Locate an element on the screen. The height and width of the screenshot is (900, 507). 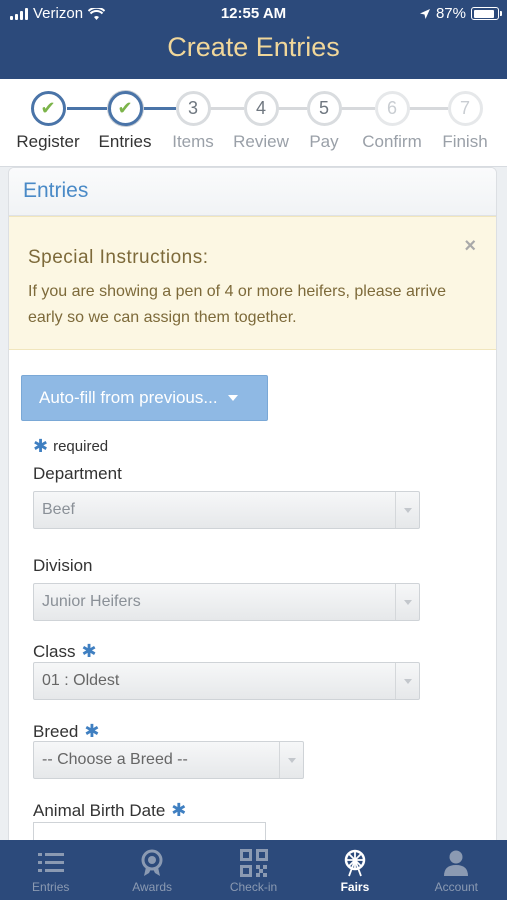
app-header: Verizon 12:55 AM 87% Create Entries is located at coordinates (253, 39).